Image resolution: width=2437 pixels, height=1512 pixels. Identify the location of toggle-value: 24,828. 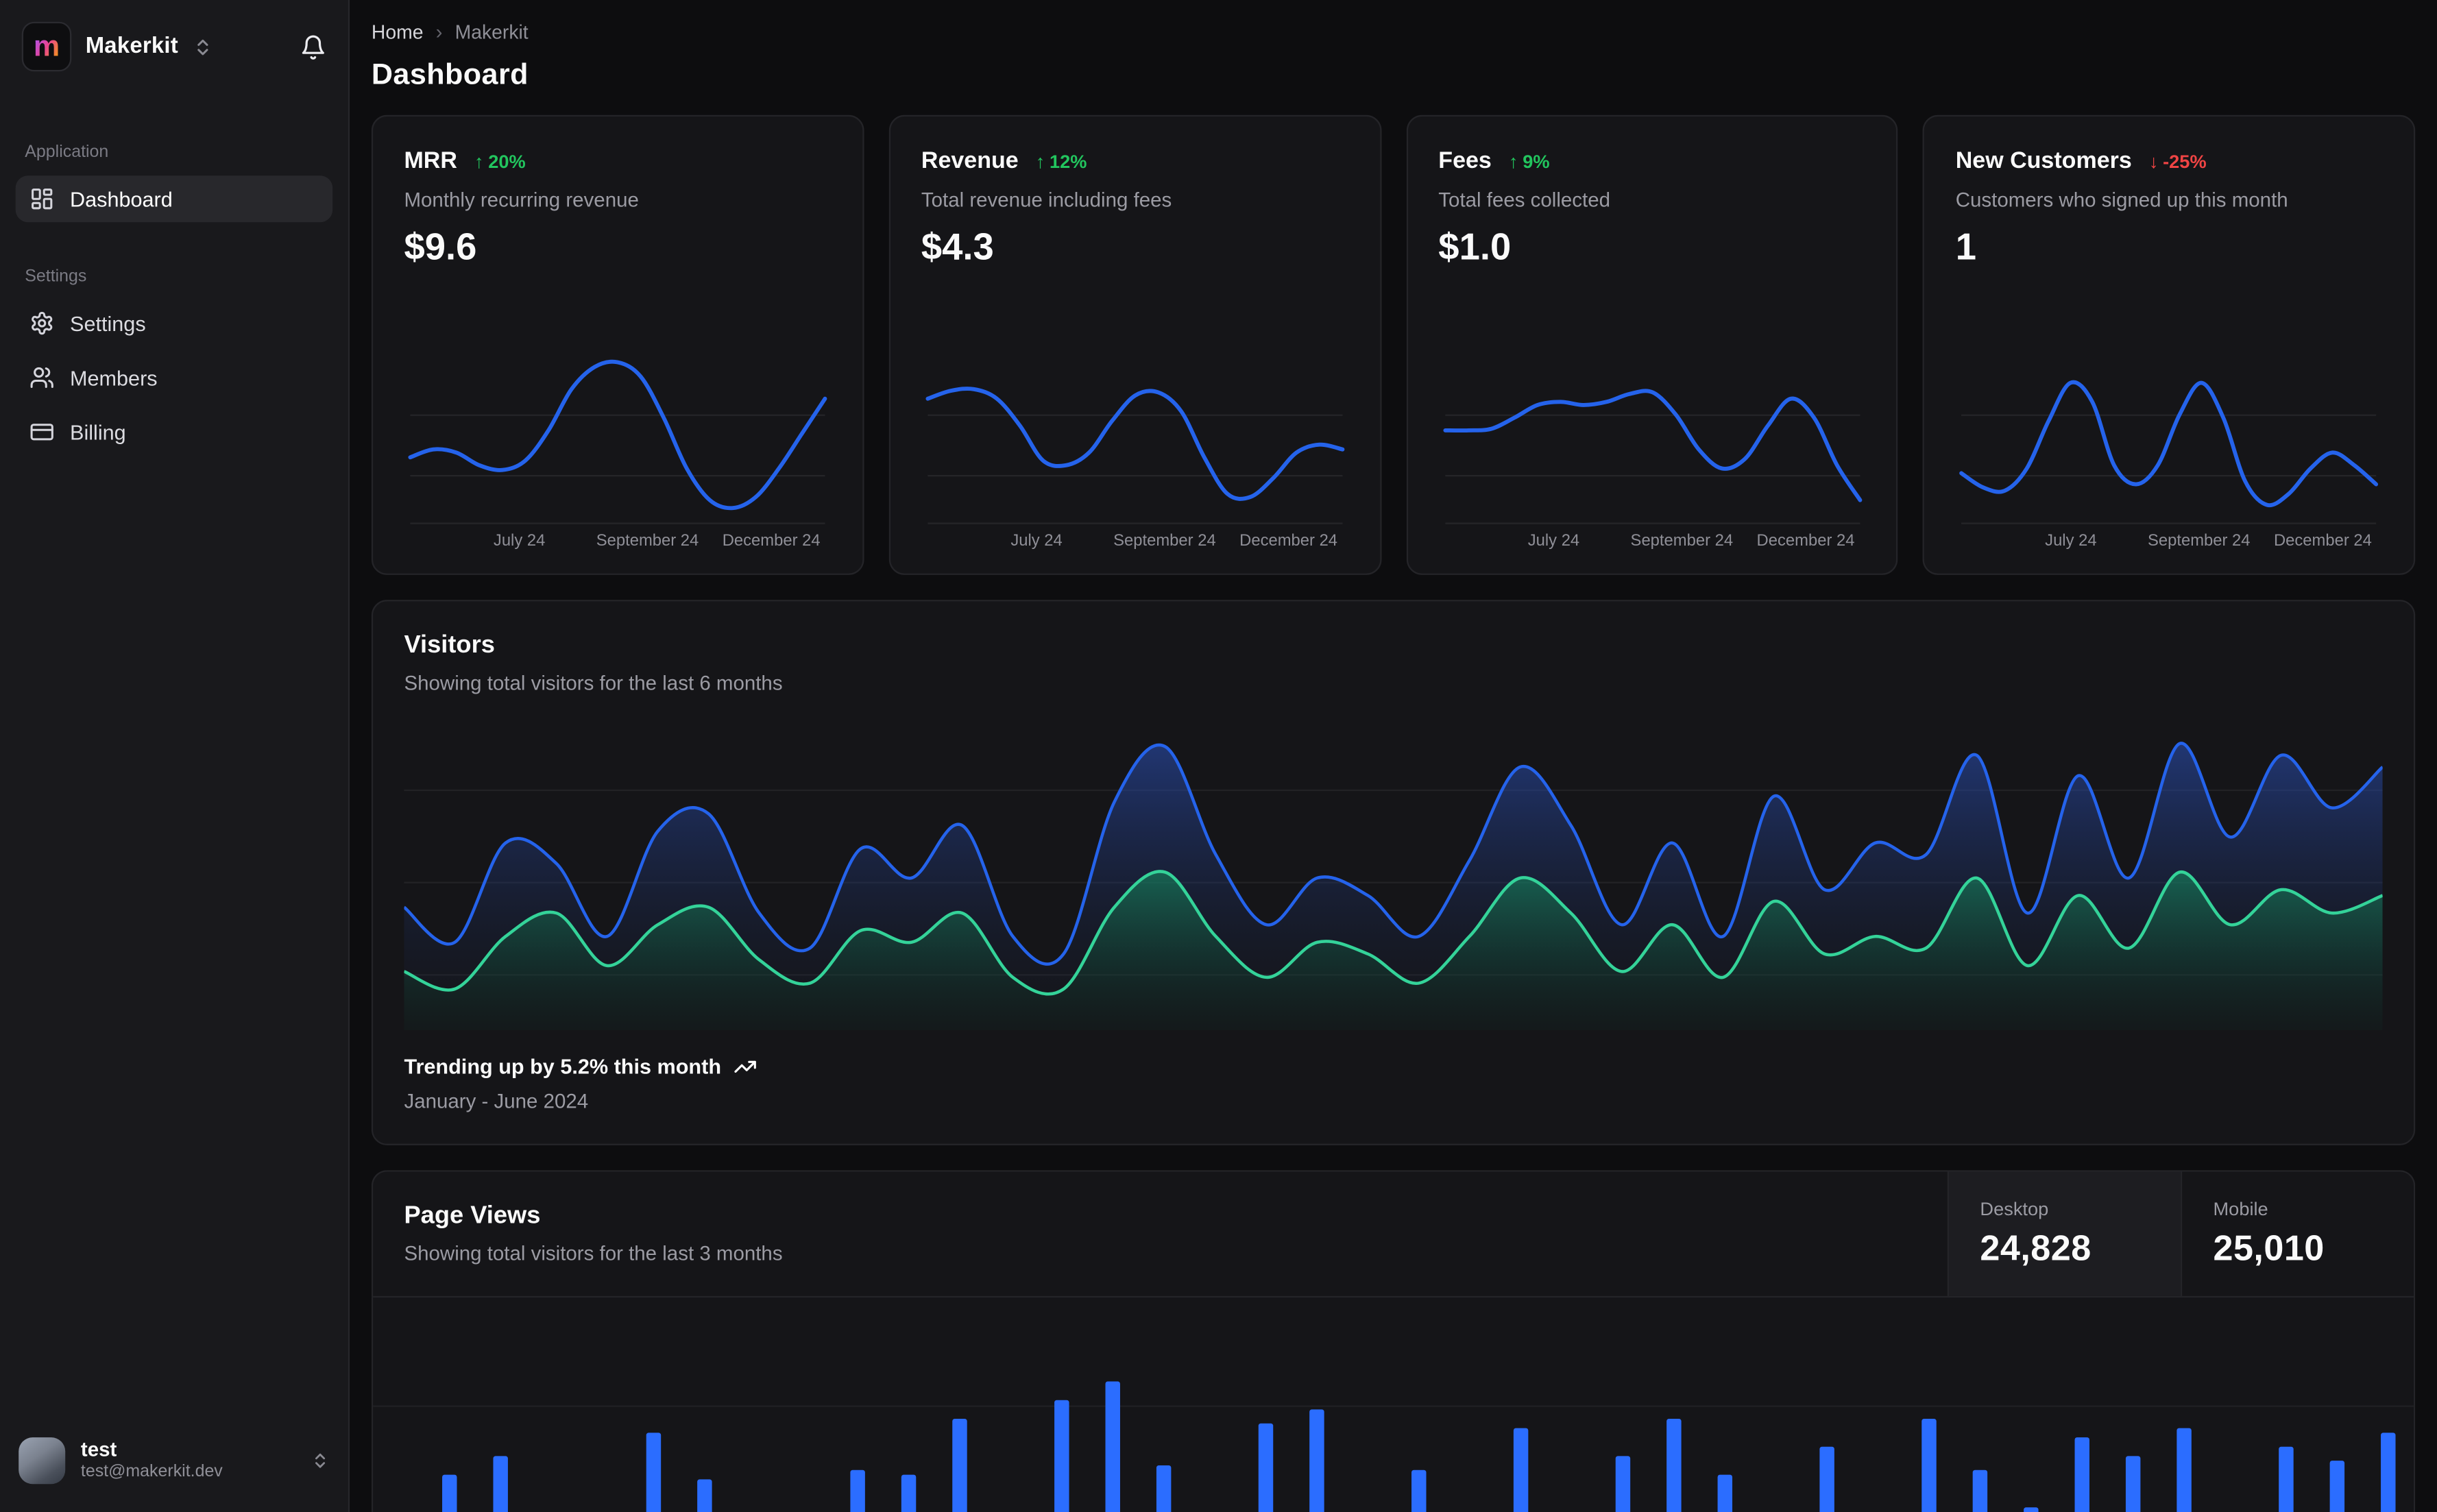
(2036, 1249).